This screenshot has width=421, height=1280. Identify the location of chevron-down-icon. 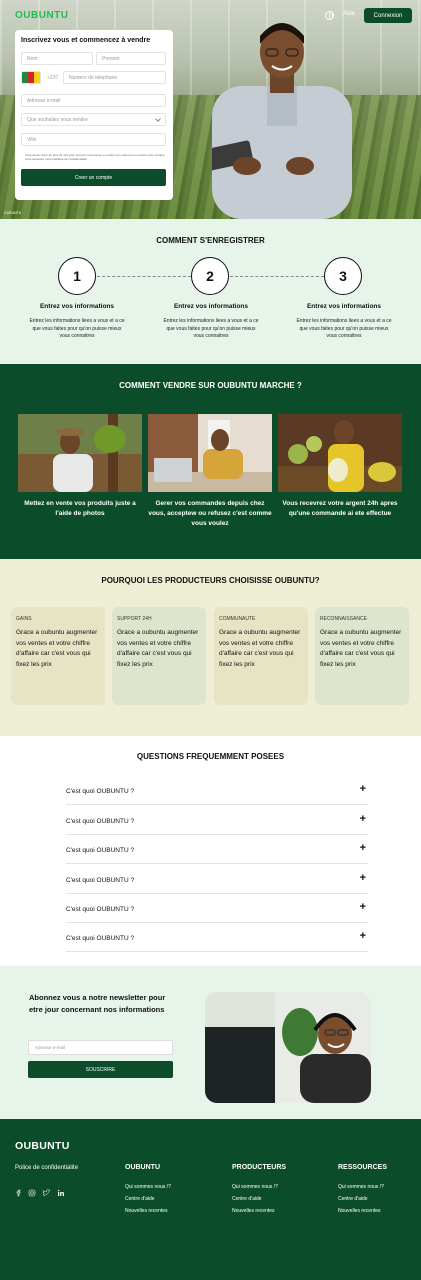
(158, 119).